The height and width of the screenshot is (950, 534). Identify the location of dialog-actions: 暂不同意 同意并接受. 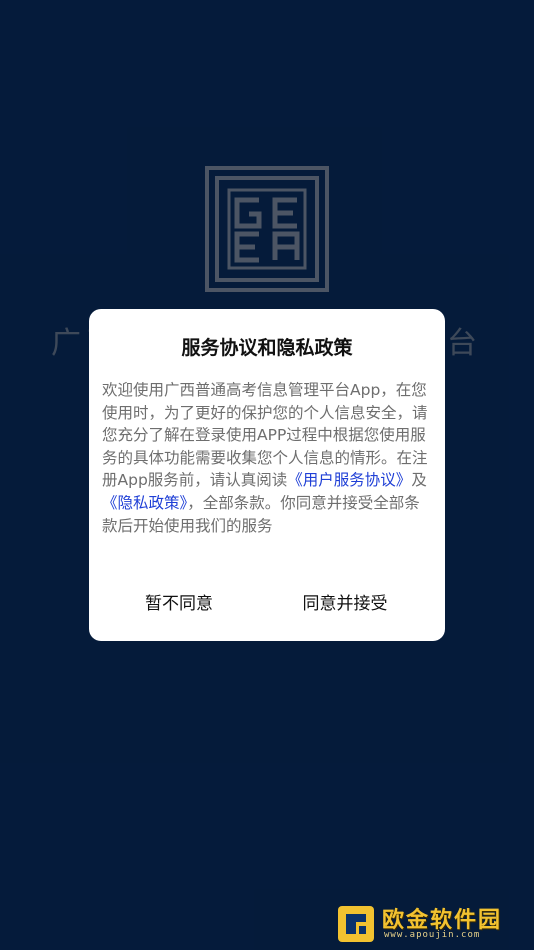
(267, 604).